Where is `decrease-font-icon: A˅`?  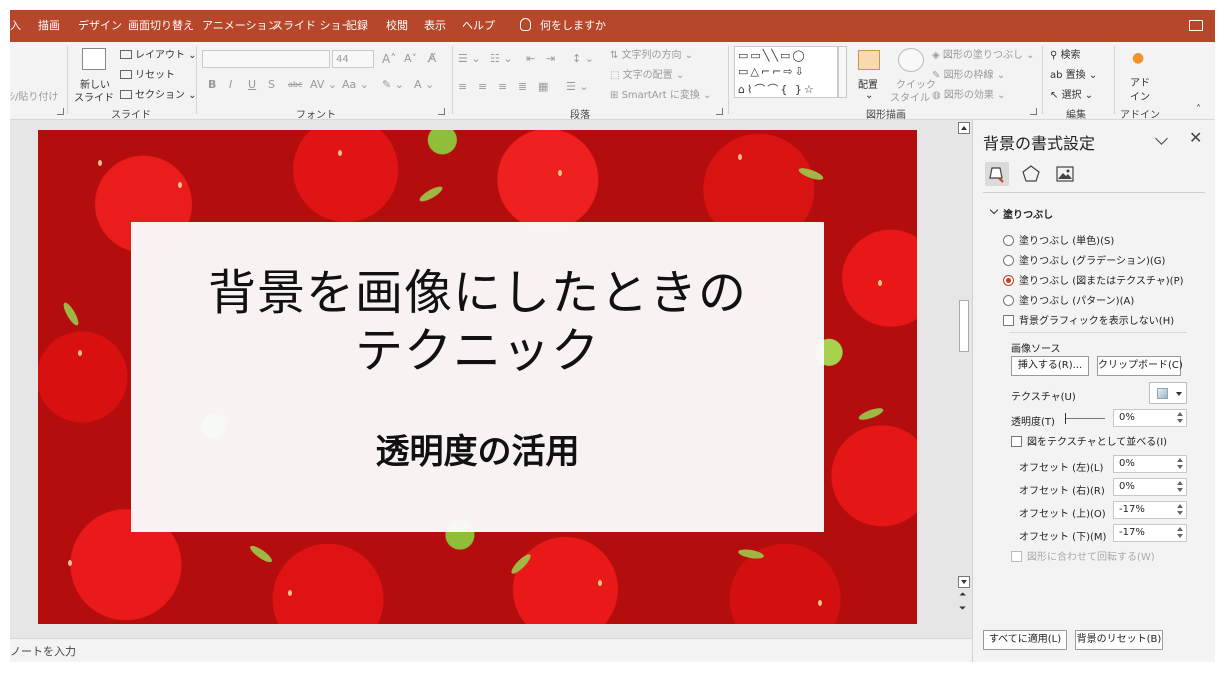
decrease-font-icon: A˅ is located at coordinates (410, 58).